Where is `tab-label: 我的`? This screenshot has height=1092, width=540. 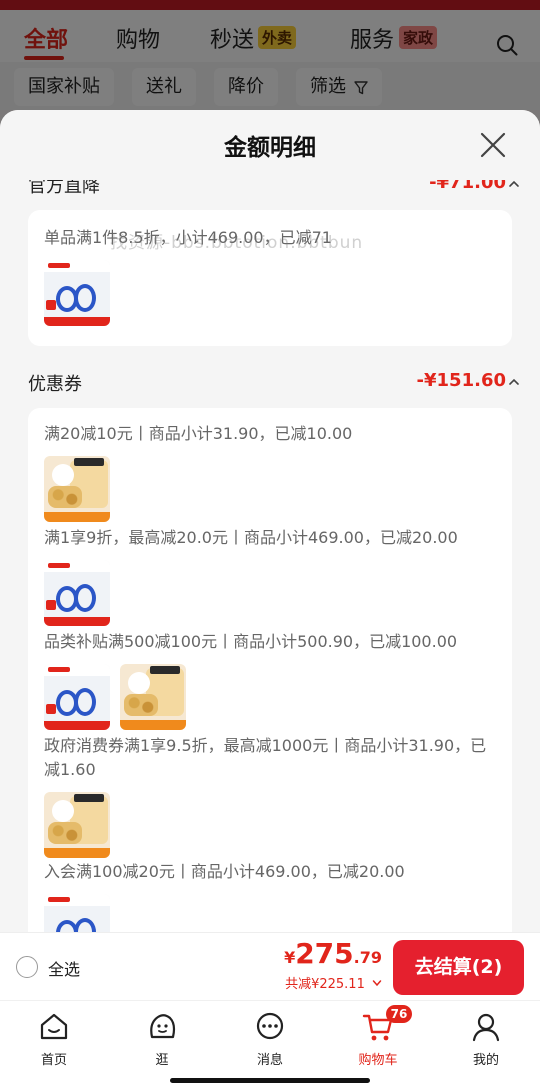
tab-label: 我的 is located at coordinates (485, 1060).